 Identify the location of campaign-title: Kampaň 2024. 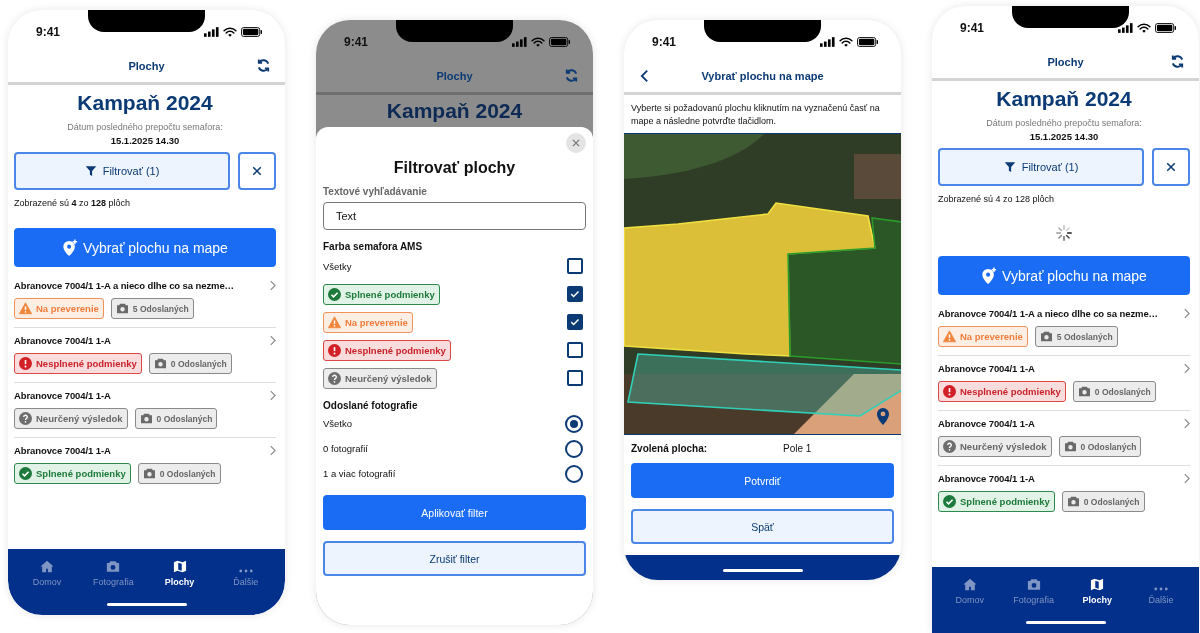
(145, 103).